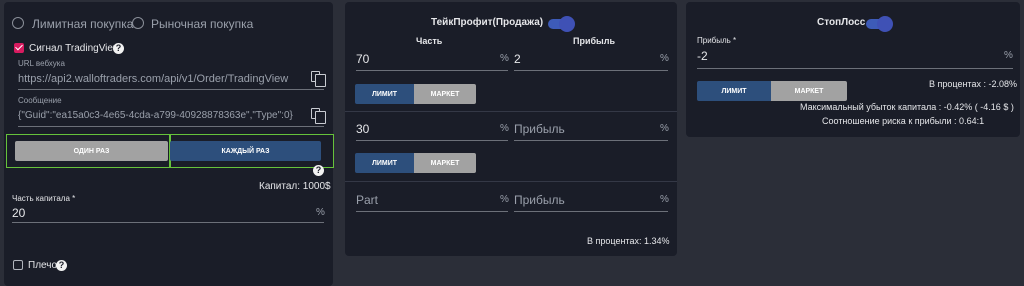 The height and width of the screenshot is (286, 1024). What do you see at coordinates (82, 24) in the screenshot?
I see `limit-buy-label: Лимитная покупка` at bounding box center [82, 24].